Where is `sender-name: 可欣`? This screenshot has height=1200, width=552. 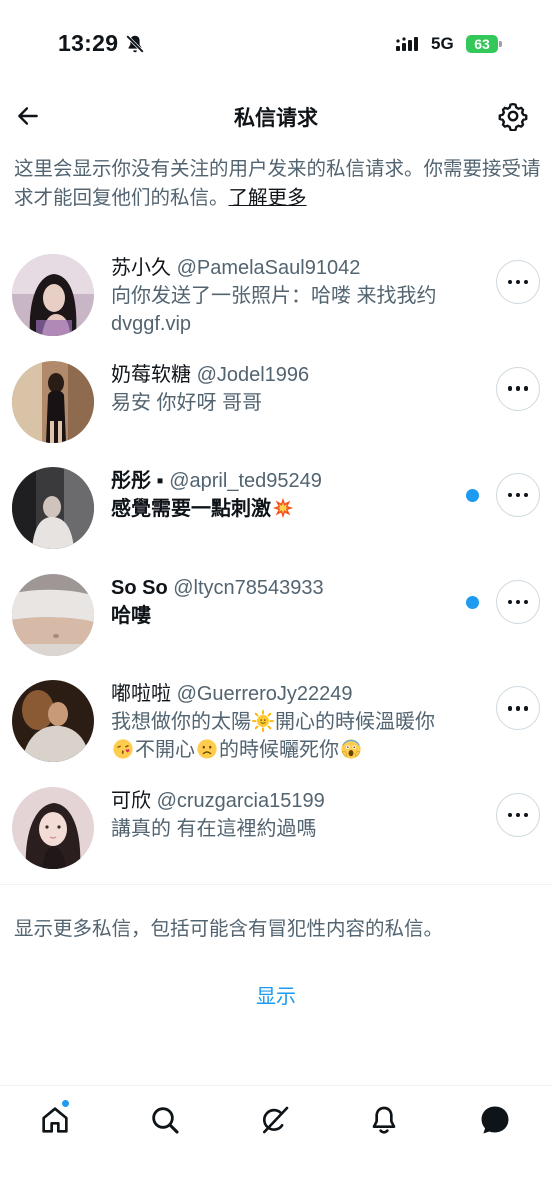
sender-name: 可欣 is located at coordinates (131, 800).